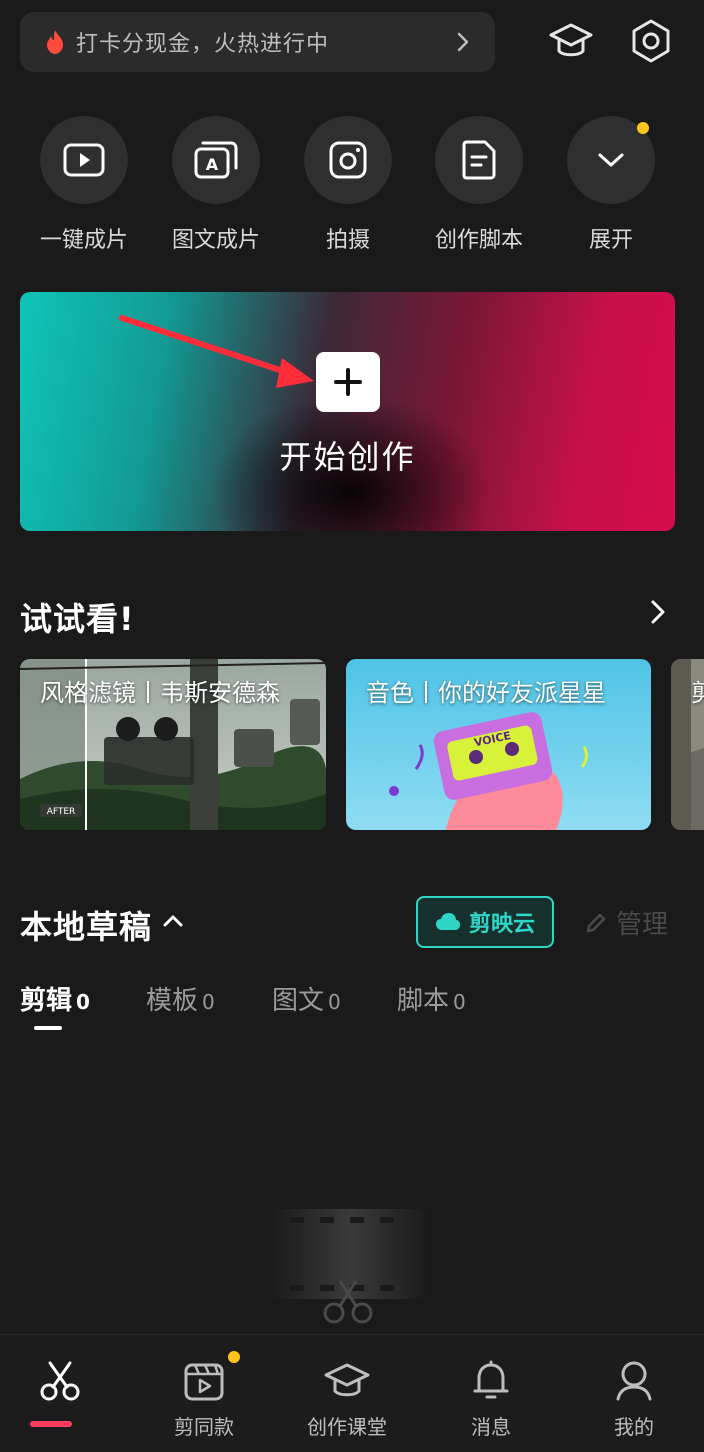  Describe the element at coordinates (348, 185) in the screenshot. I see `quick-action-shoot: 拍摄` at that location.